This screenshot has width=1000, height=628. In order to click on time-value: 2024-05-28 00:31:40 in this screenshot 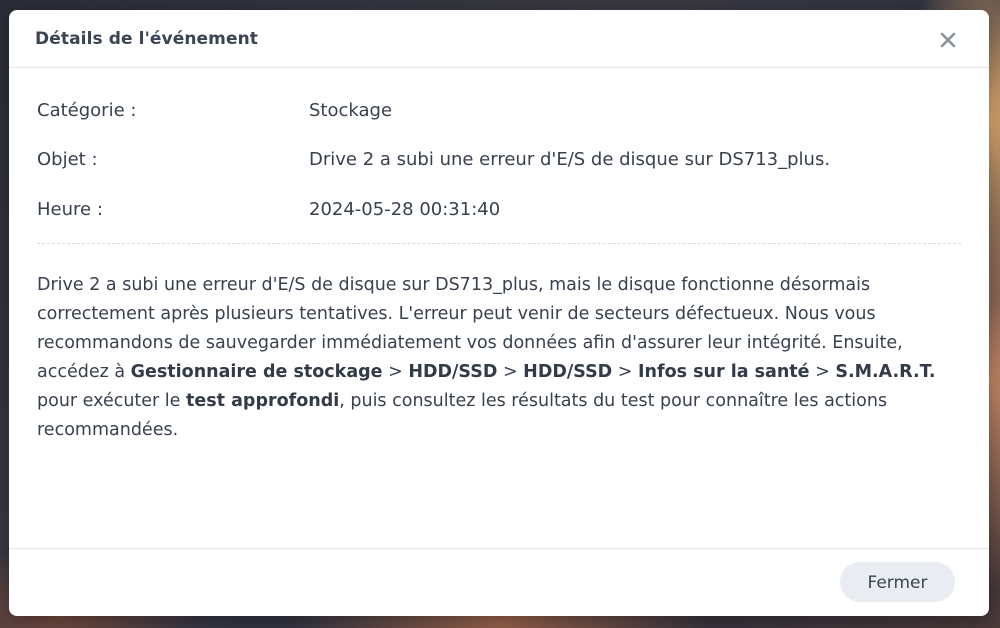, I will do `click(405, 209)`.